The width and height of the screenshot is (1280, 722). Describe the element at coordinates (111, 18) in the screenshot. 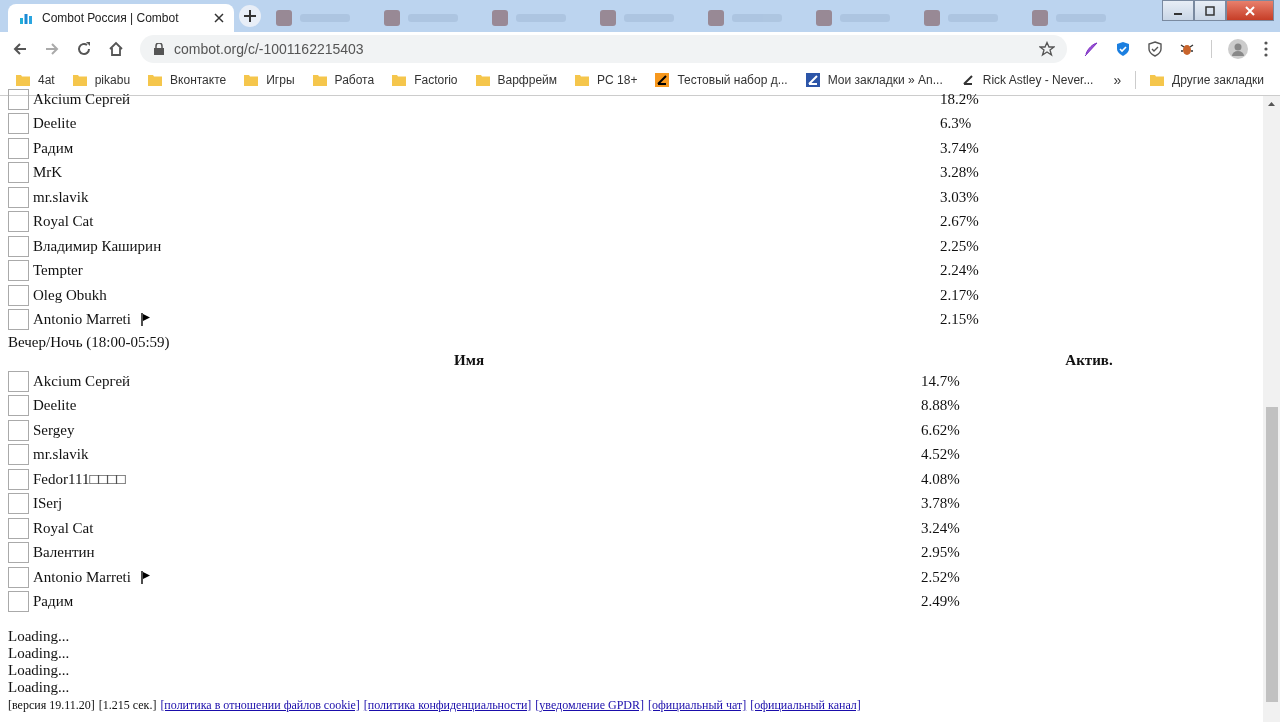

I see `tab-title: Combot Россия | Combot` at that location.